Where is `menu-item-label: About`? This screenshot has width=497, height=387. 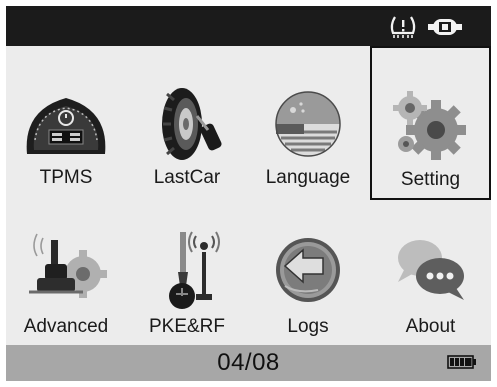 menu-item-label: About is located at coordinates (430, 326).